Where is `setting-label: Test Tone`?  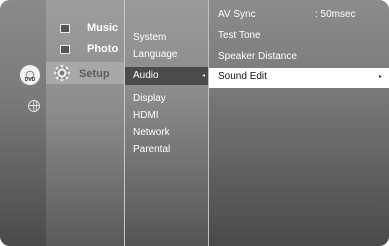 setting-label: Test Tone is located at coordinates (239, 35).